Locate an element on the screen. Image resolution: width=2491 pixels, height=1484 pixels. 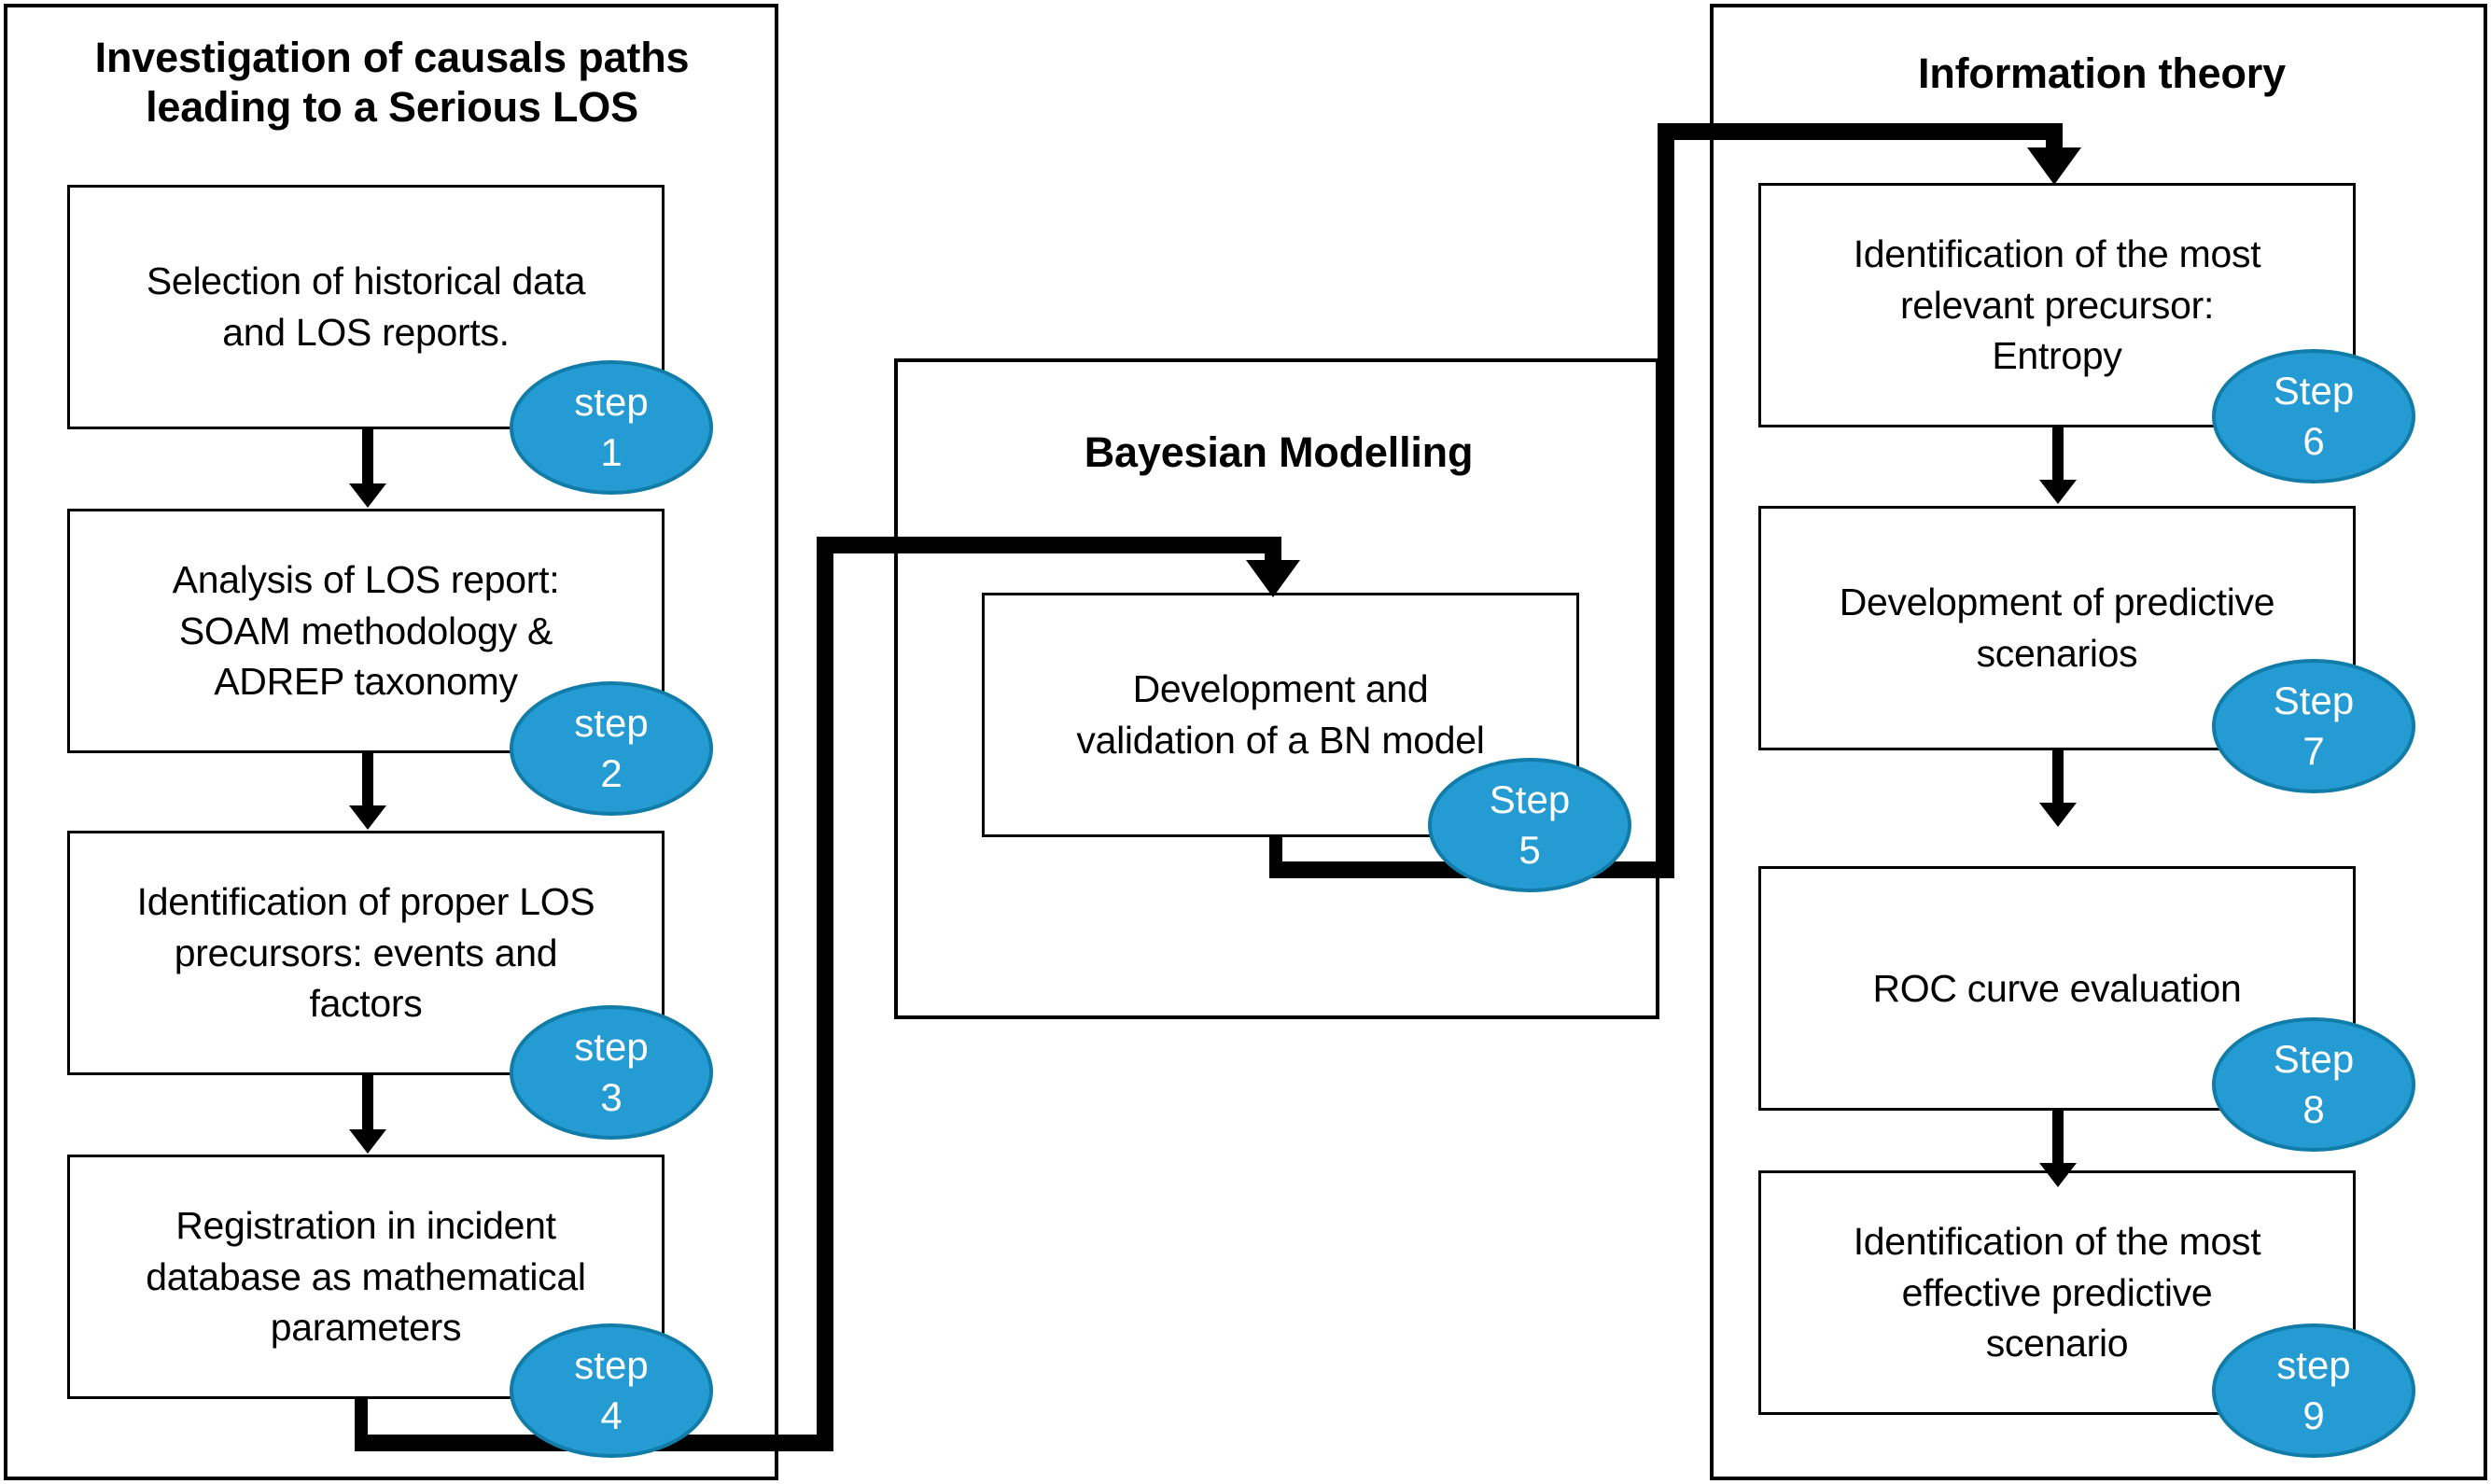
arrow-1-to-2-line is located at coordinates (367, 459).